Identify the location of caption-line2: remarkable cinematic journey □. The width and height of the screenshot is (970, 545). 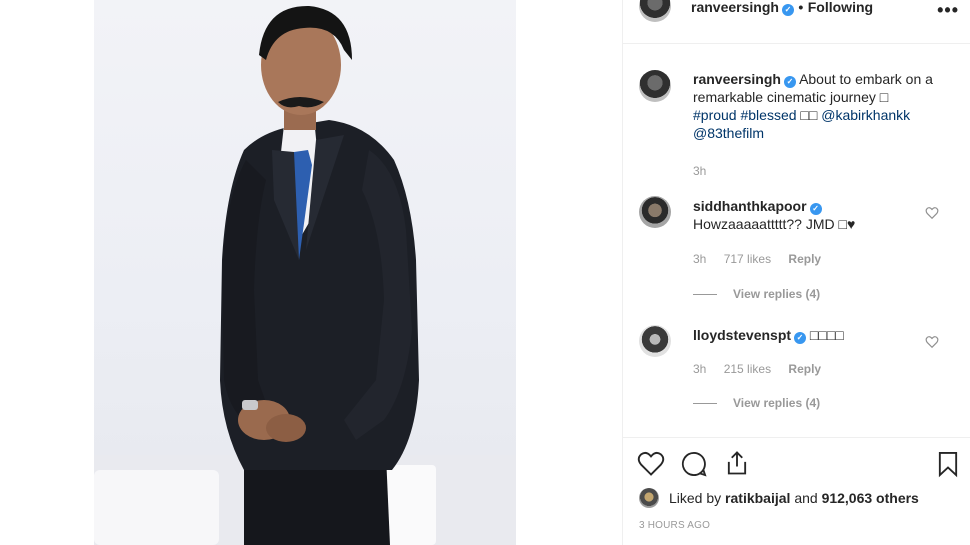
(791, 97).